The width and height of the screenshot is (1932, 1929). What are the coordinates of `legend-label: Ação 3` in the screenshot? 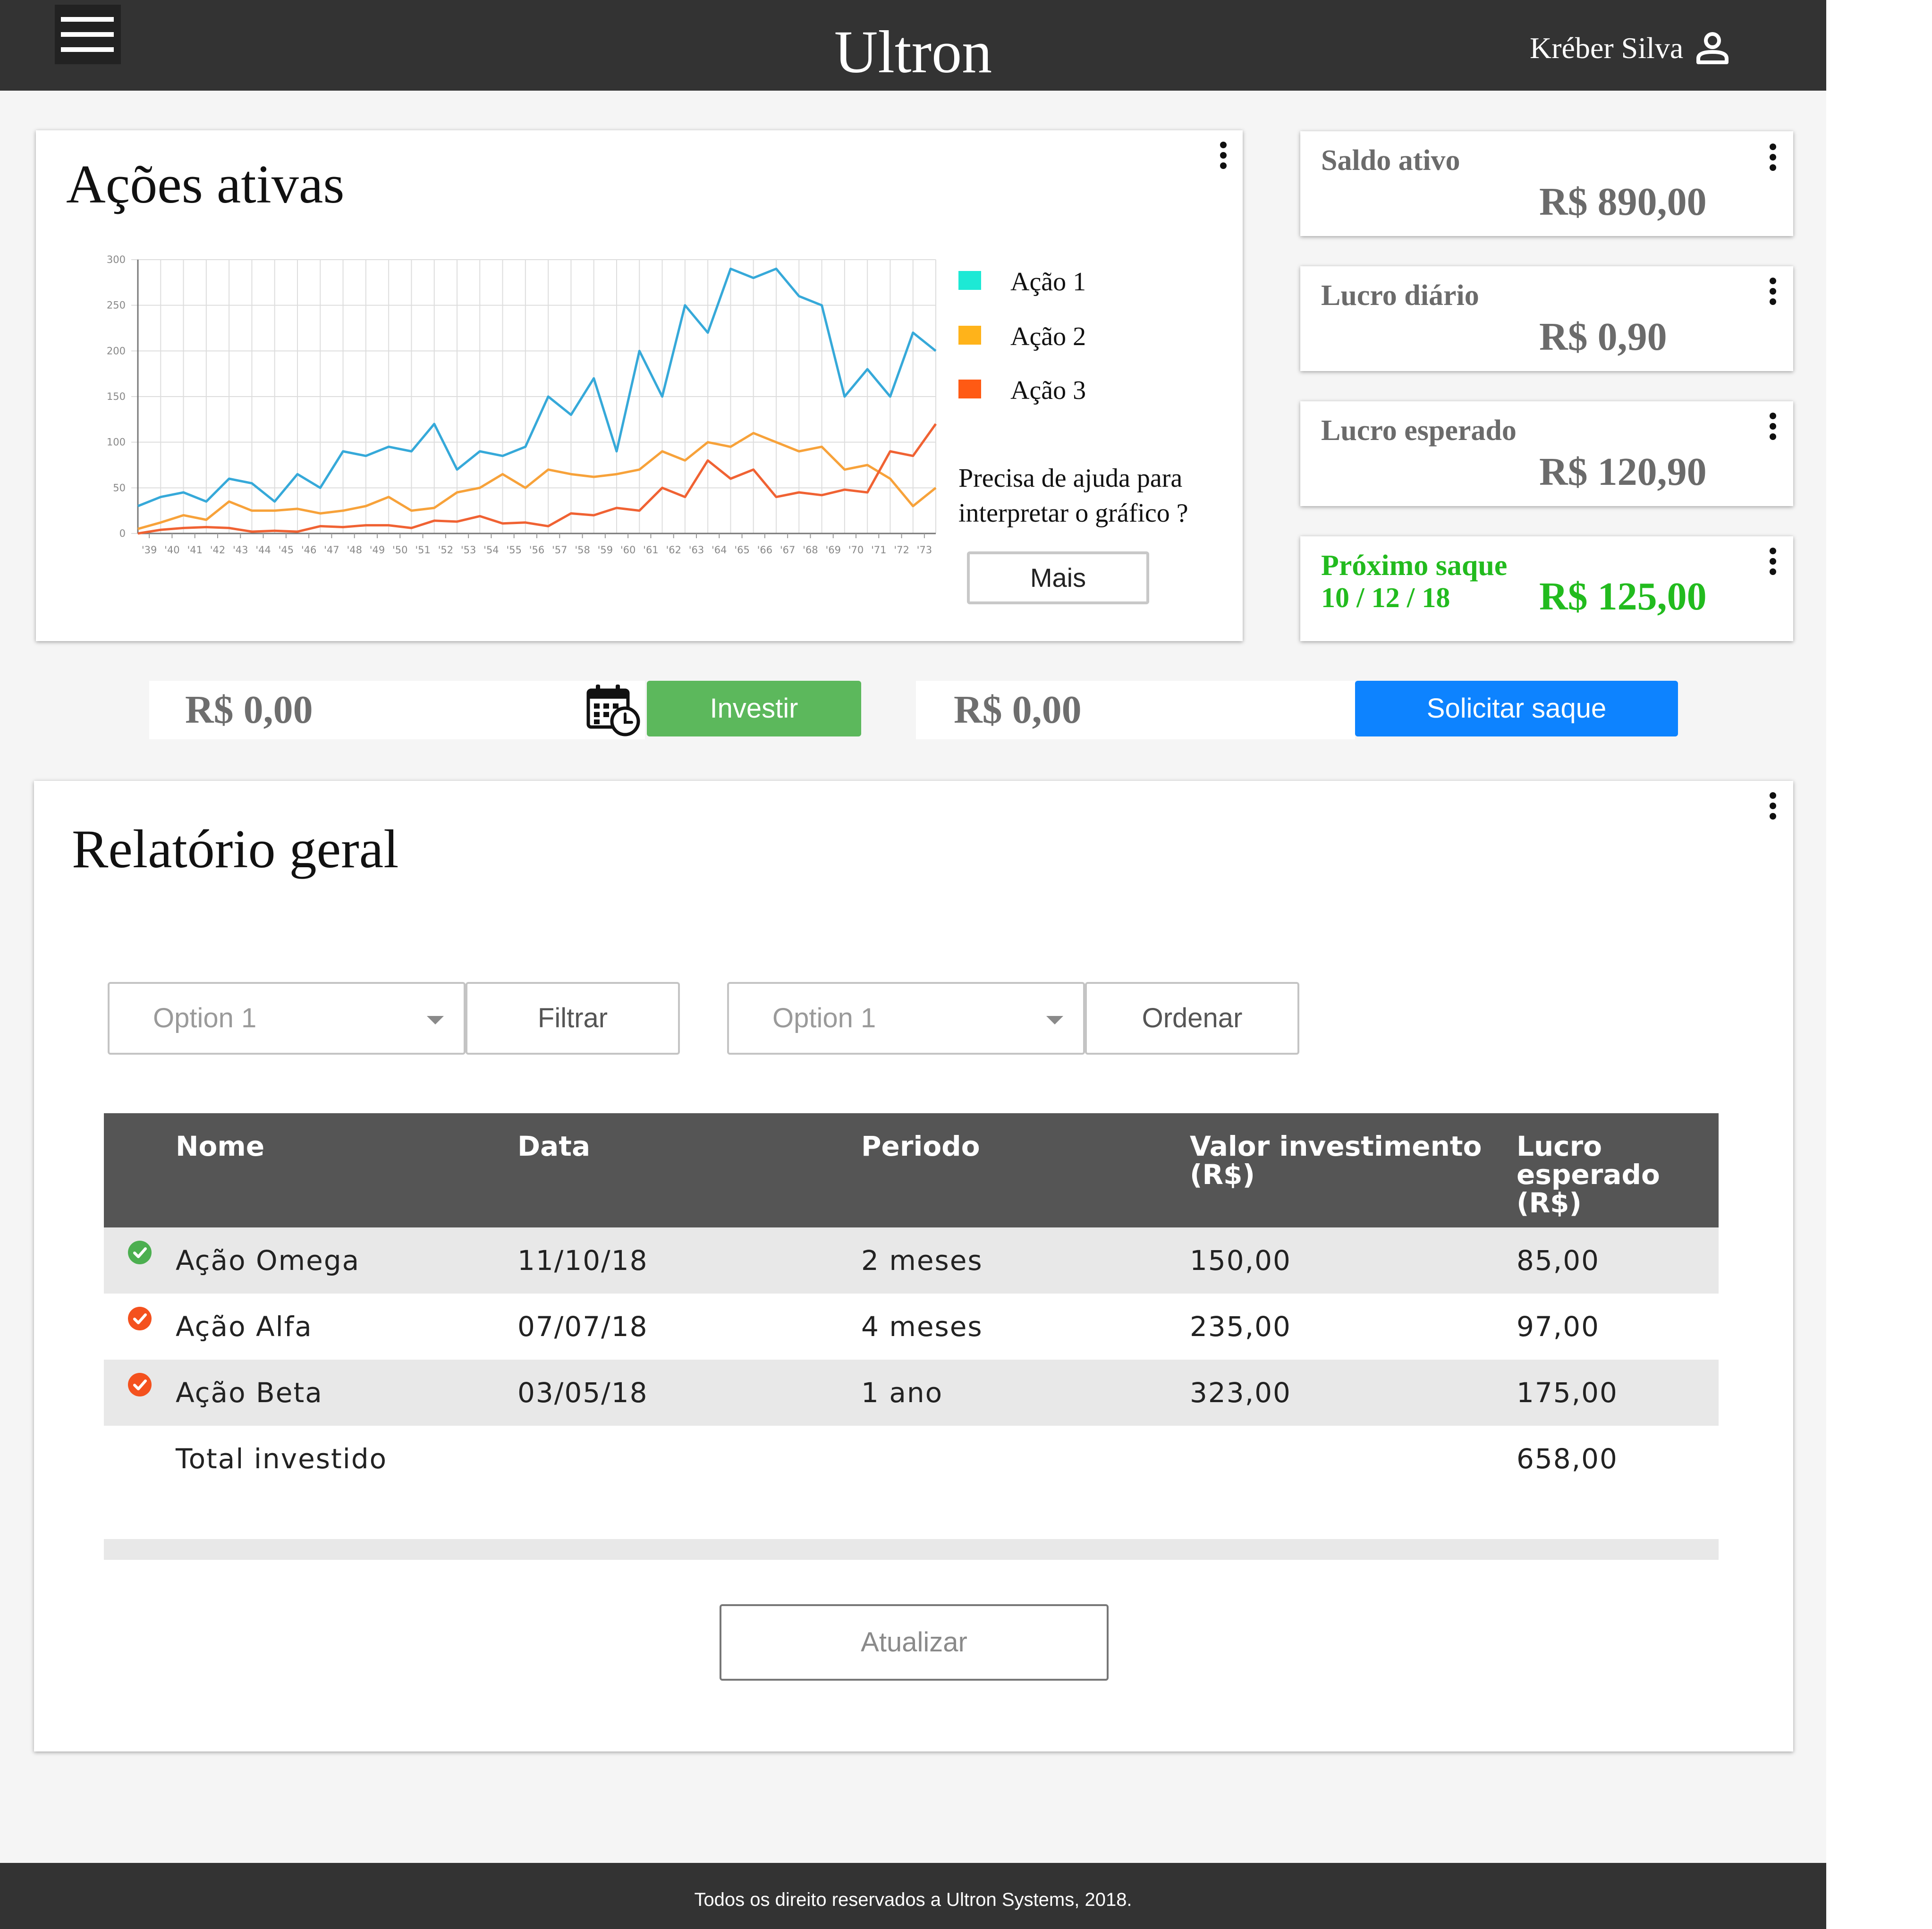 It's located at (1048, 390).